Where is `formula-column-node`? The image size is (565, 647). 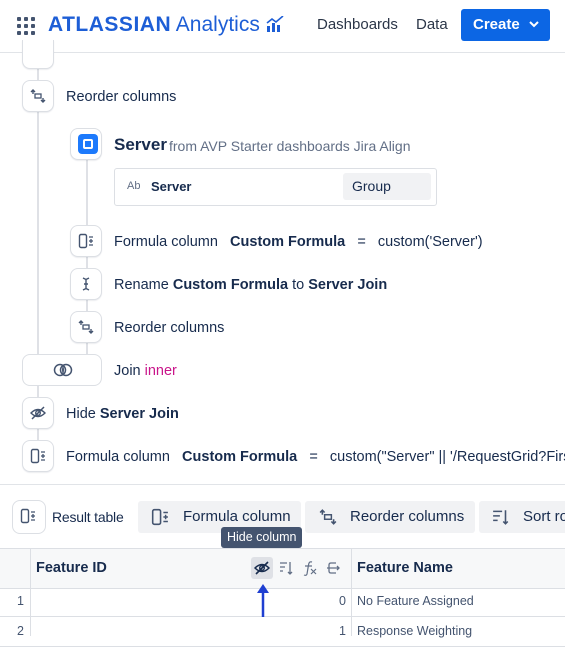 formula-column-node is located at coordinates (86, 241).